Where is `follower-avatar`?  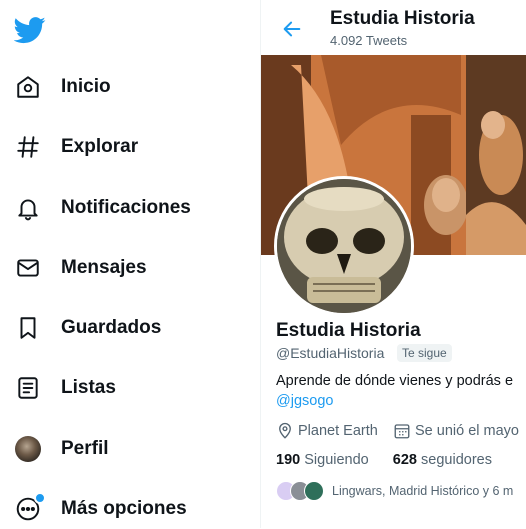
follower-avatar is located at coordinates (314, 491).